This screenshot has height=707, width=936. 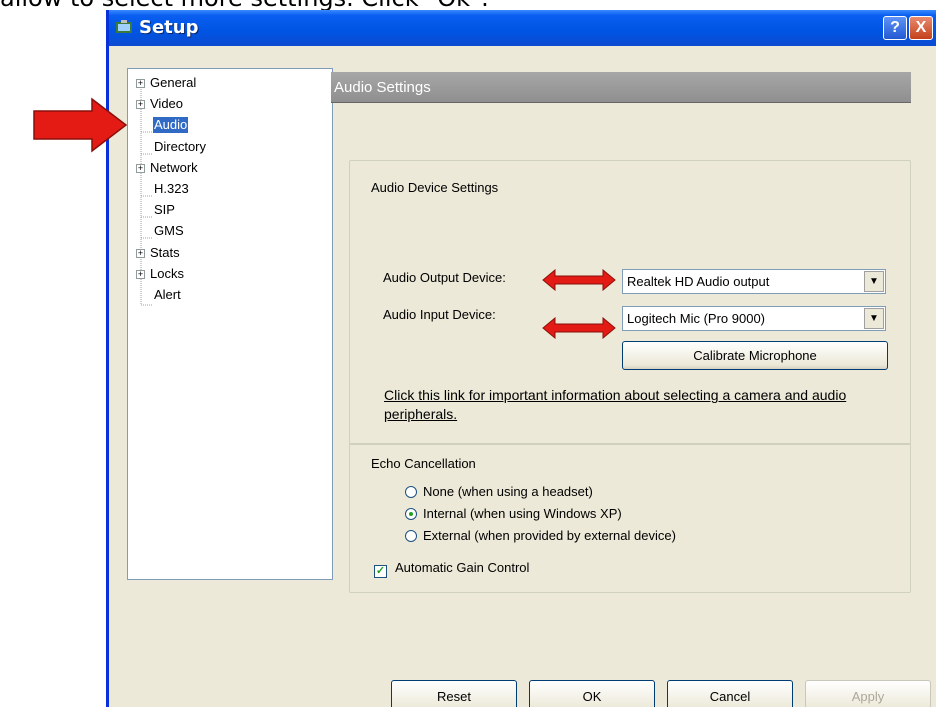 What do you see at coordinates (169, 231) in the screenshot?
I see `tree-item-gms: GMS` at bounding box center [169, 231].